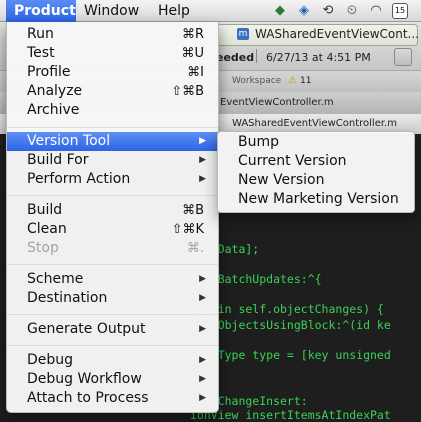  What do you see at coordinates (290, 325) in the screenshot?
I see `code-line: sAndObjectsUsingBlock:^(id ke` at bounding box center [290, 325].